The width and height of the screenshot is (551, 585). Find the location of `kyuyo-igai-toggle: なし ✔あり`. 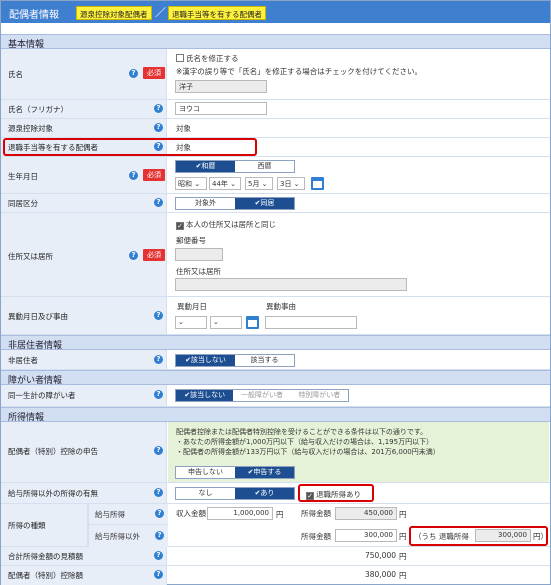

kyuyo-igai-toggle: なし ✔あり is located at coordinates (235, 493).